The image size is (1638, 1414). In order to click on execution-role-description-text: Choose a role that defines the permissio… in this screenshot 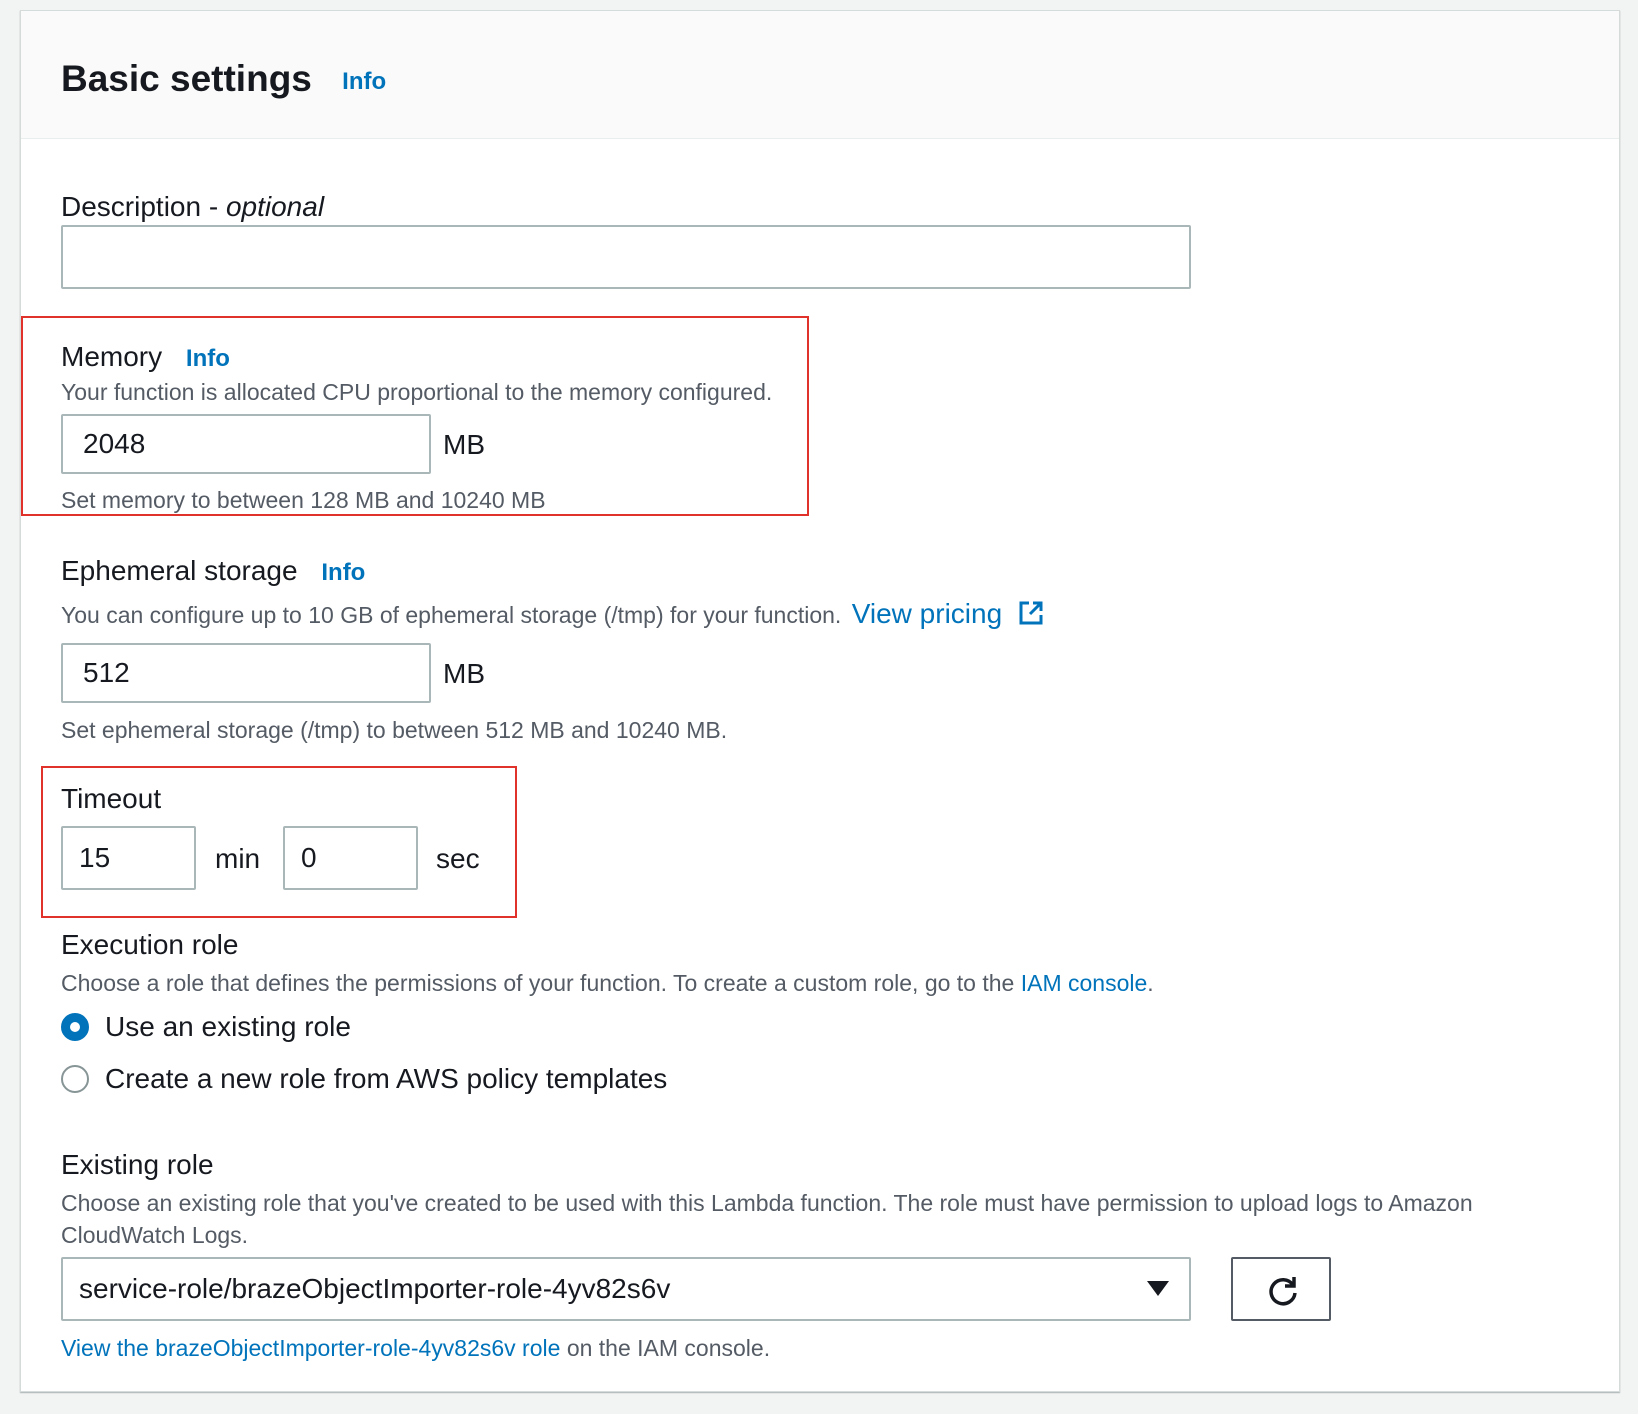, I will do `click(538, 983)`.